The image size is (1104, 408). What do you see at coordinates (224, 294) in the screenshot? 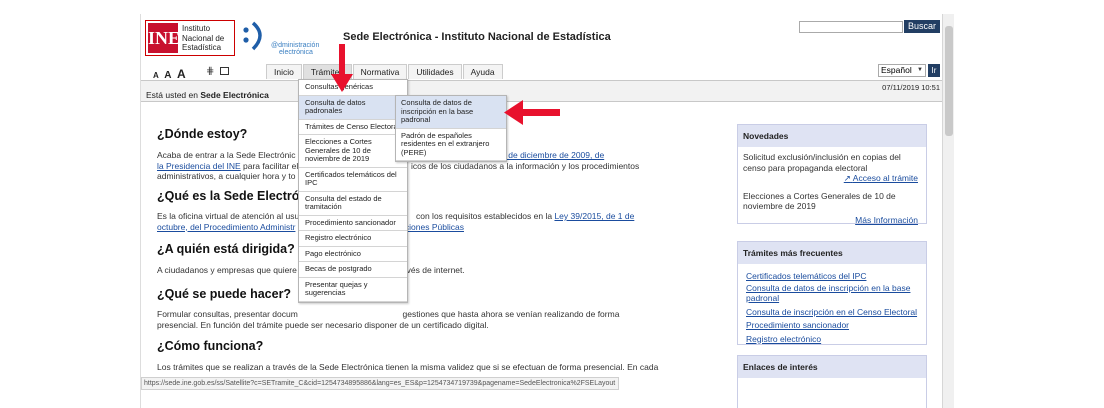
I see `heading-que-hacer: ¿Qué se puede hacer?` at bounding box center [224, 294].